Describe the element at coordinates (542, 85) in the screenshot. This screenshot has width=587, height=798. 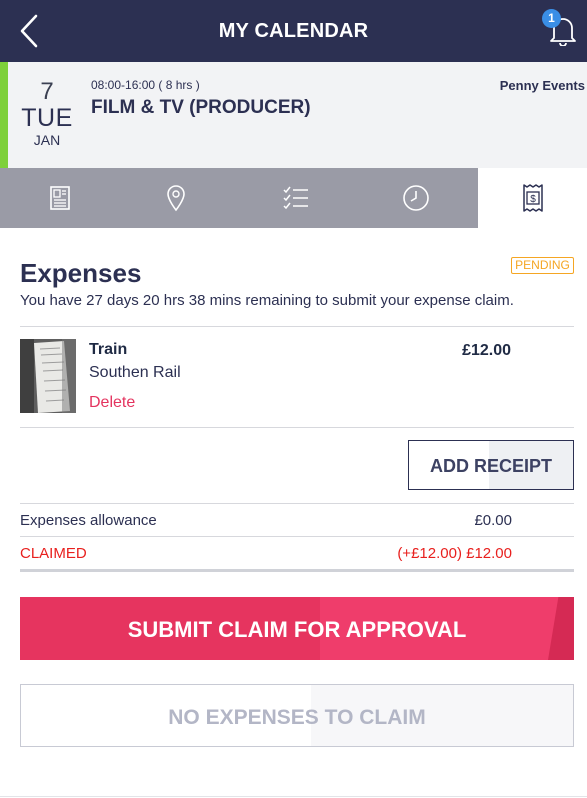
I see `event-organizer: Penny Events` at that location.